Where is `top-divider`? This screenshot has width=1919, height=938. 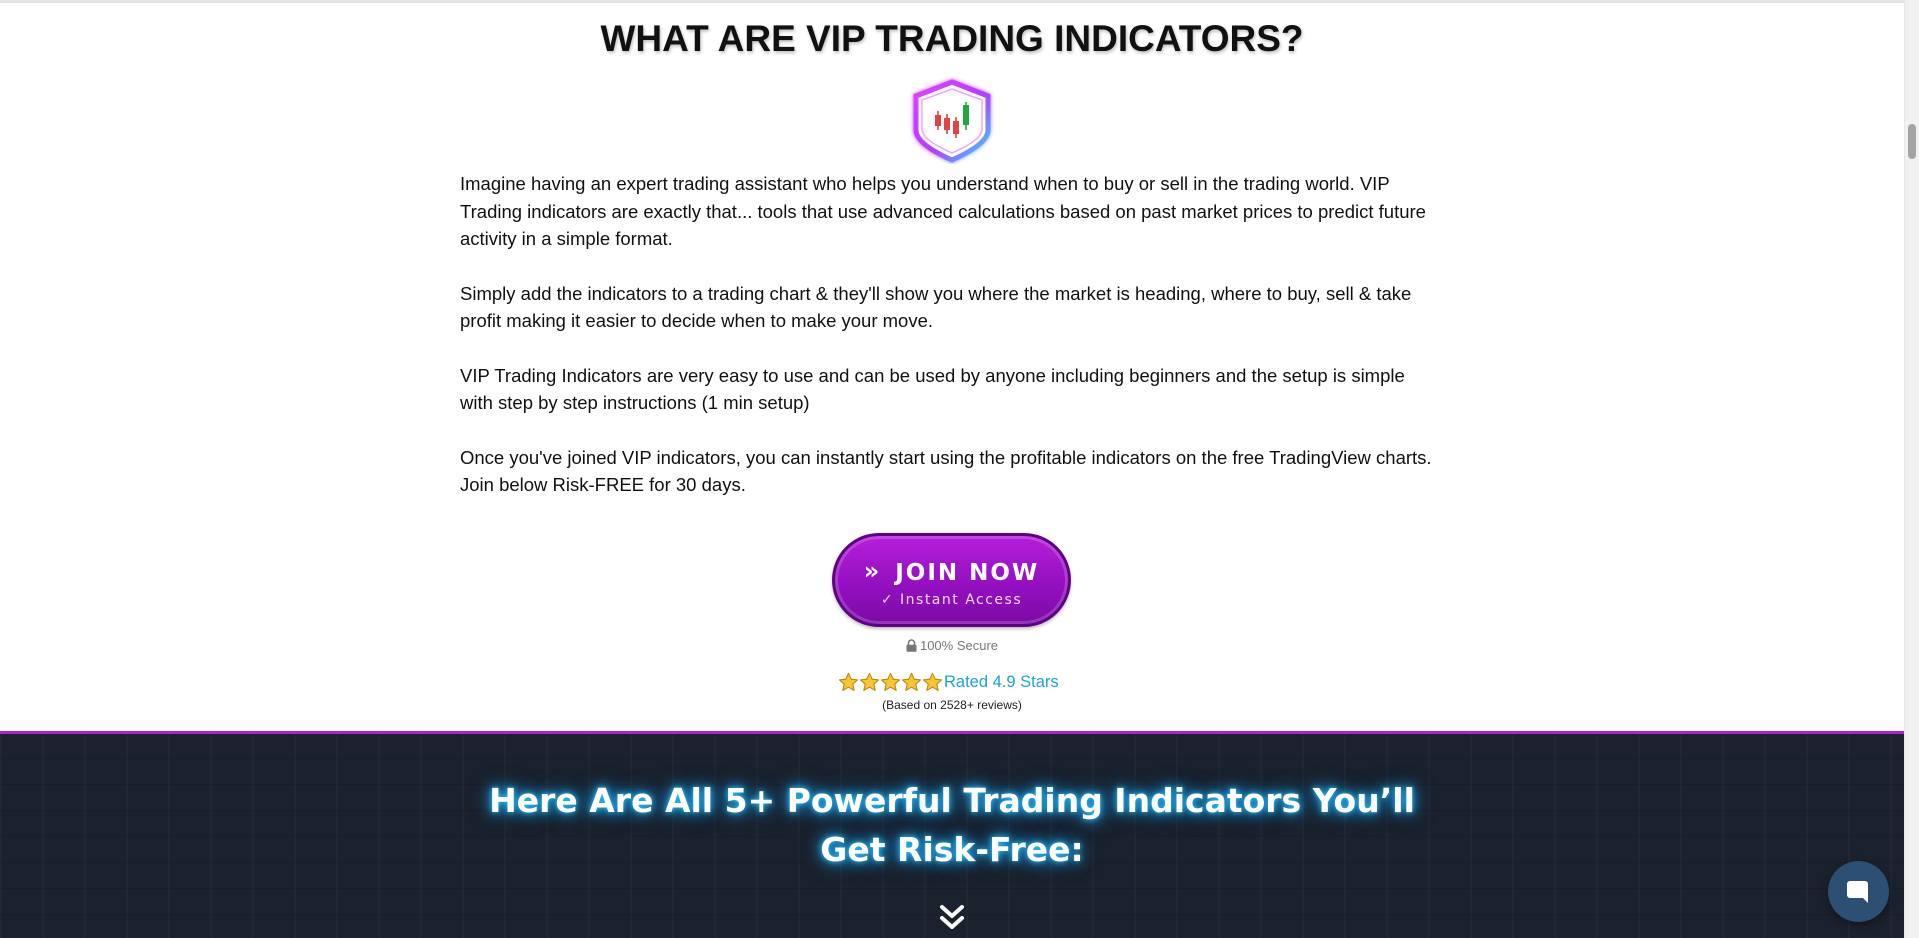 top-divider is located at coordinates (952, 1).